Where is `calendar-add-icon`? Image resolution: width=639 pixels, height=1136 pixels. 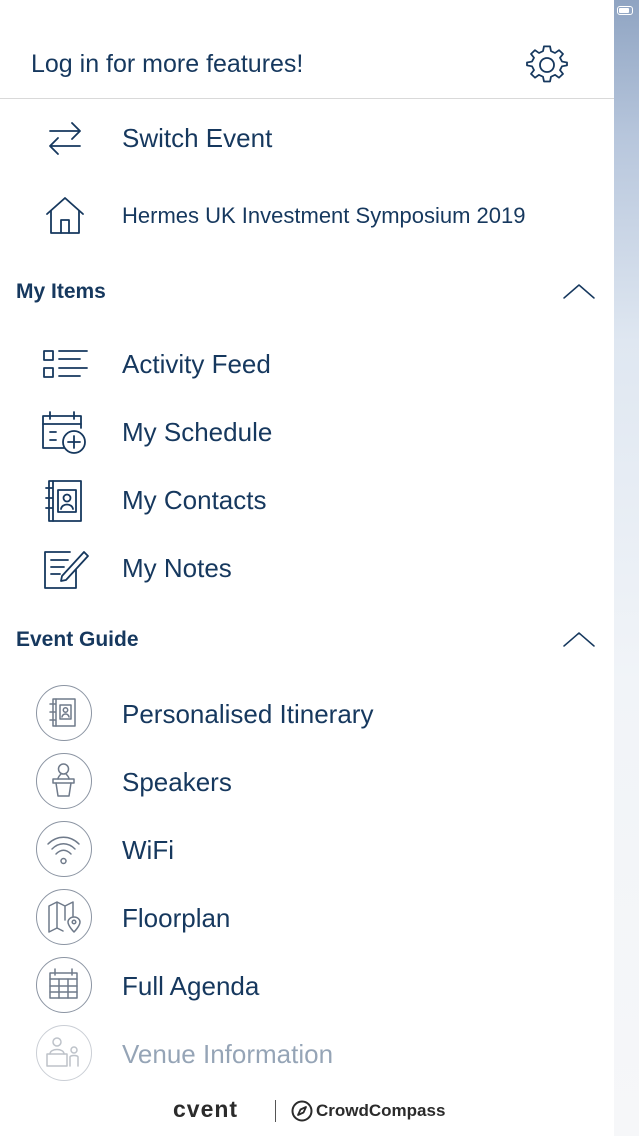
calendar-add-icon is located at coordinates (64, 432).